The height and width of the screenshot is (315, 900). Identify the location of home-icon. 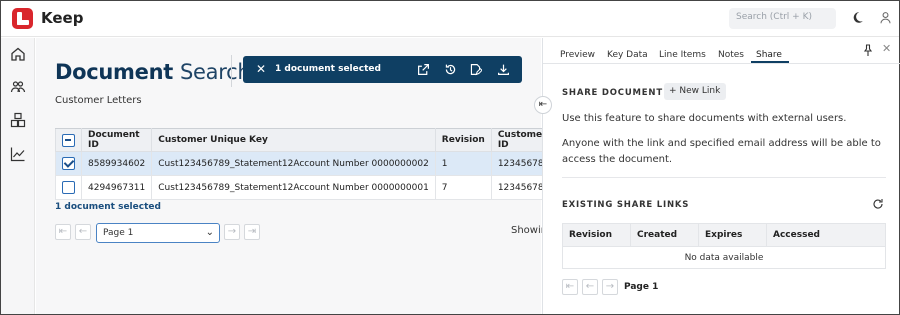
(18, 54).